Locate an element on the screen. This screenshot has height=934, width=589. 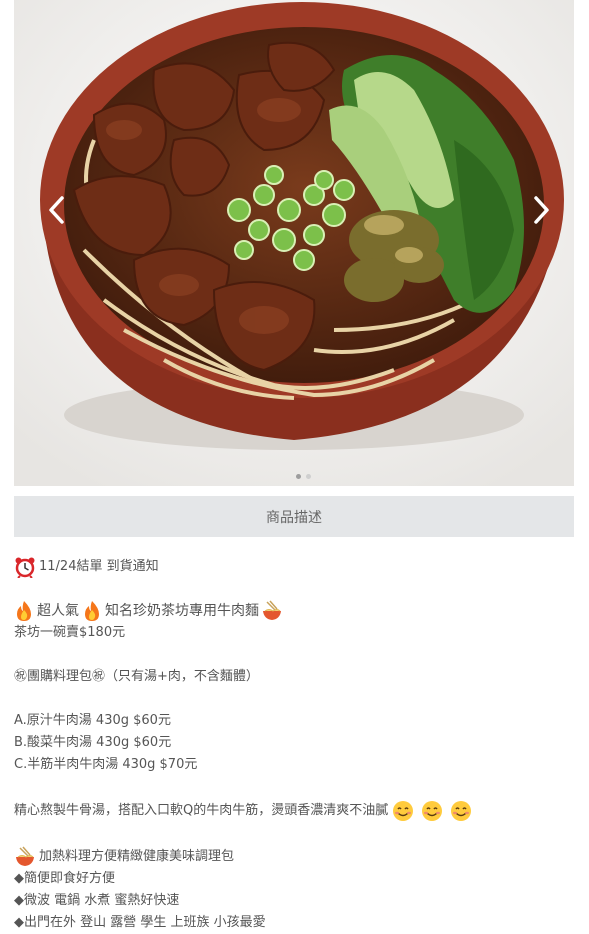
pack-title-text: 加熱料理方便精緻健康美味調理包 is located at coordinates (137, 856).